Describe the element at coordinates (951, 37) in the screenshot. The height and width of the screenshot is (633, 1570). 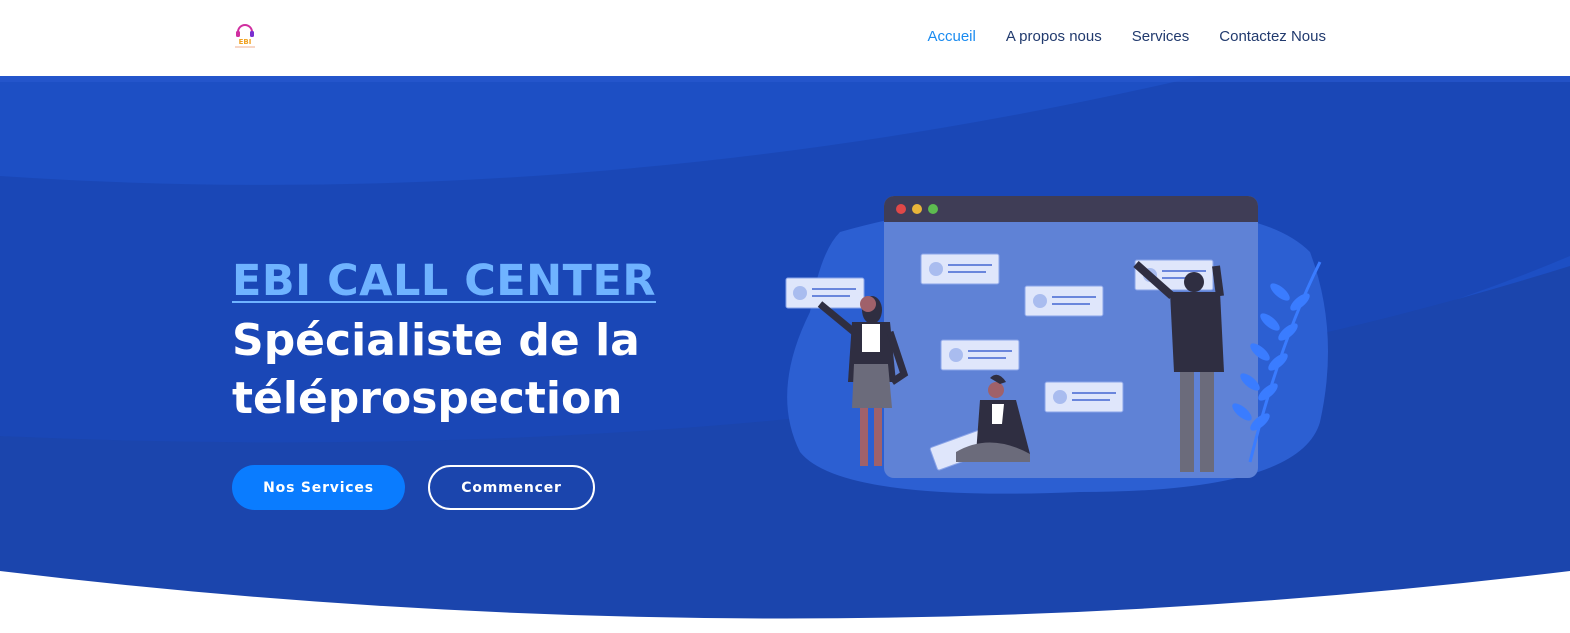
I see `nav-item-accueil: Accueil` at that location.